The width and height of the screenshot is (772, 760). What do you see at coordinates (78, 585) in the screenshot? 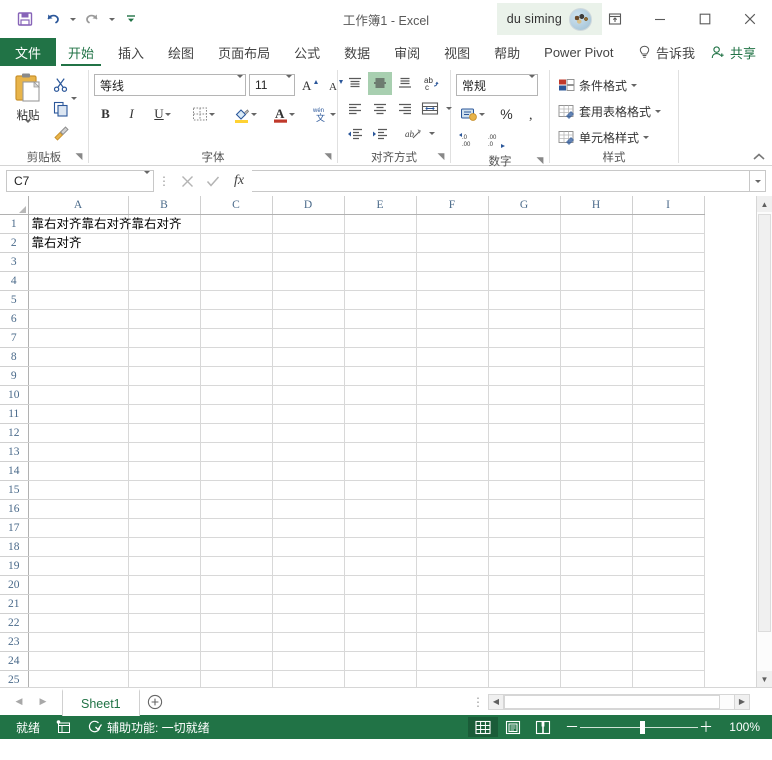
I see `cell-A20` at bounding box center [78, 585].